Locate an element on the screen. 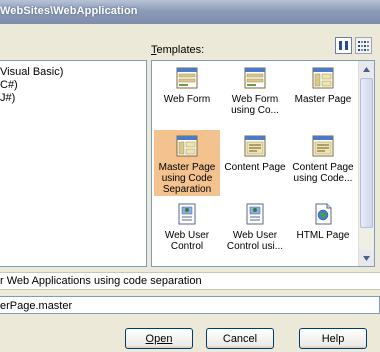 The width and height of the screenshot is (380, 352). template-description: r Web Applications using code separation is located at coordinates (190, 281).